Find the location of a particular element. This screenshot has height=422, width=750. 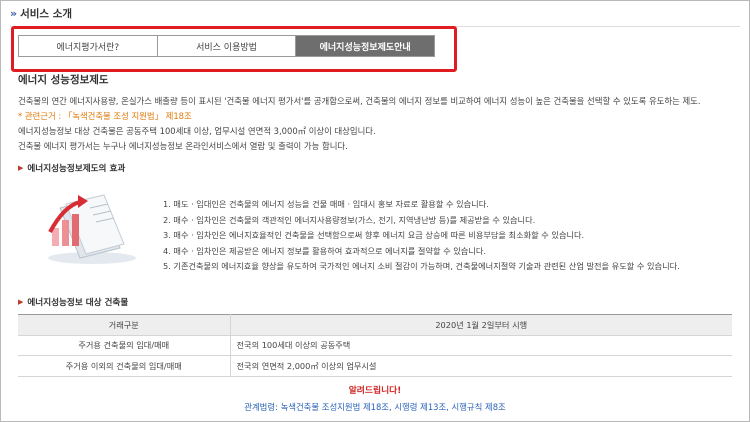

column-header: 2020년 1월 2일부터 시행 is located at coordinates (481, 325).